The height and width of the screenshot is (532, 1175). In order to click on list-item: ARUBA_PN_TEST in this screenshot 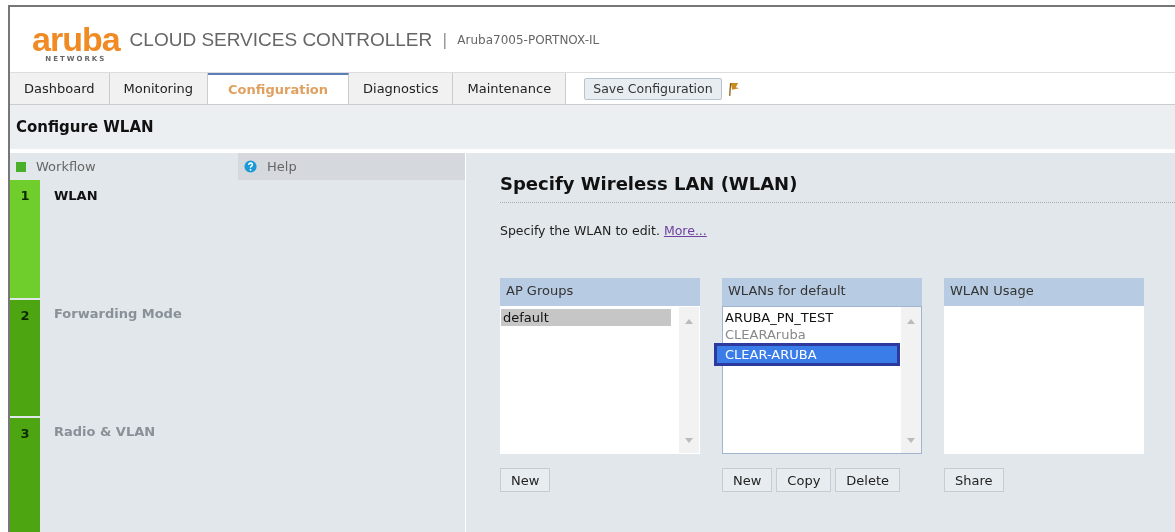, I will do `click(812, 317)`.